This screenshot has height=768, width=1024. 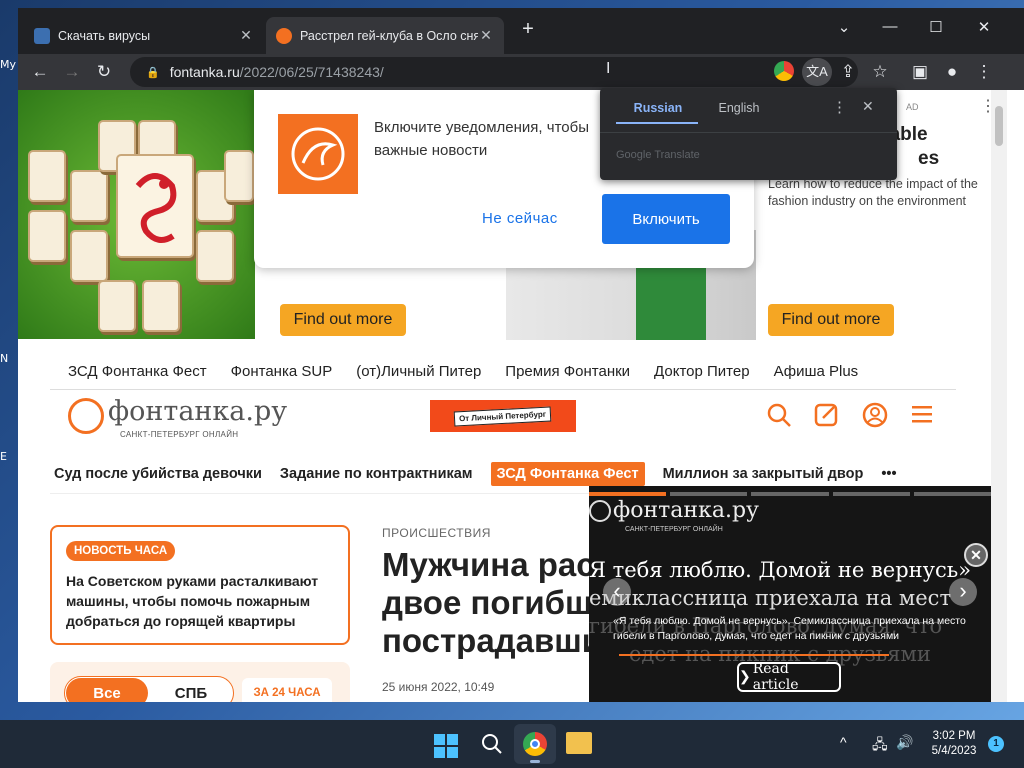 I want to click on video-logo-icon, so click(x=600, y=511).